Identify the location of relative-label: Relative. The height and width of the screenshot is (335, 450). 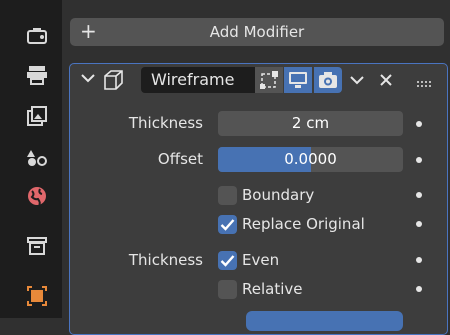
(272, 289).